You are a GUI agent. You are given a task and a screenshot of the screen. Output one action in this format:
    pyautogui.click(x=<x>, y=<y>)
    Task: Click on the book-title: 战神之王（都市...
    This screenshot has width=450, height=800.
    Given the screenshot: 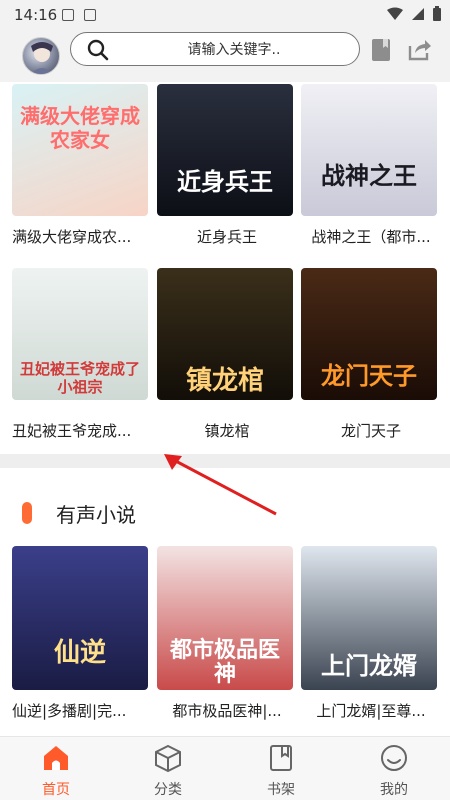 What is the action you would take?
    pyautogui.click(x=371, y=236)
    